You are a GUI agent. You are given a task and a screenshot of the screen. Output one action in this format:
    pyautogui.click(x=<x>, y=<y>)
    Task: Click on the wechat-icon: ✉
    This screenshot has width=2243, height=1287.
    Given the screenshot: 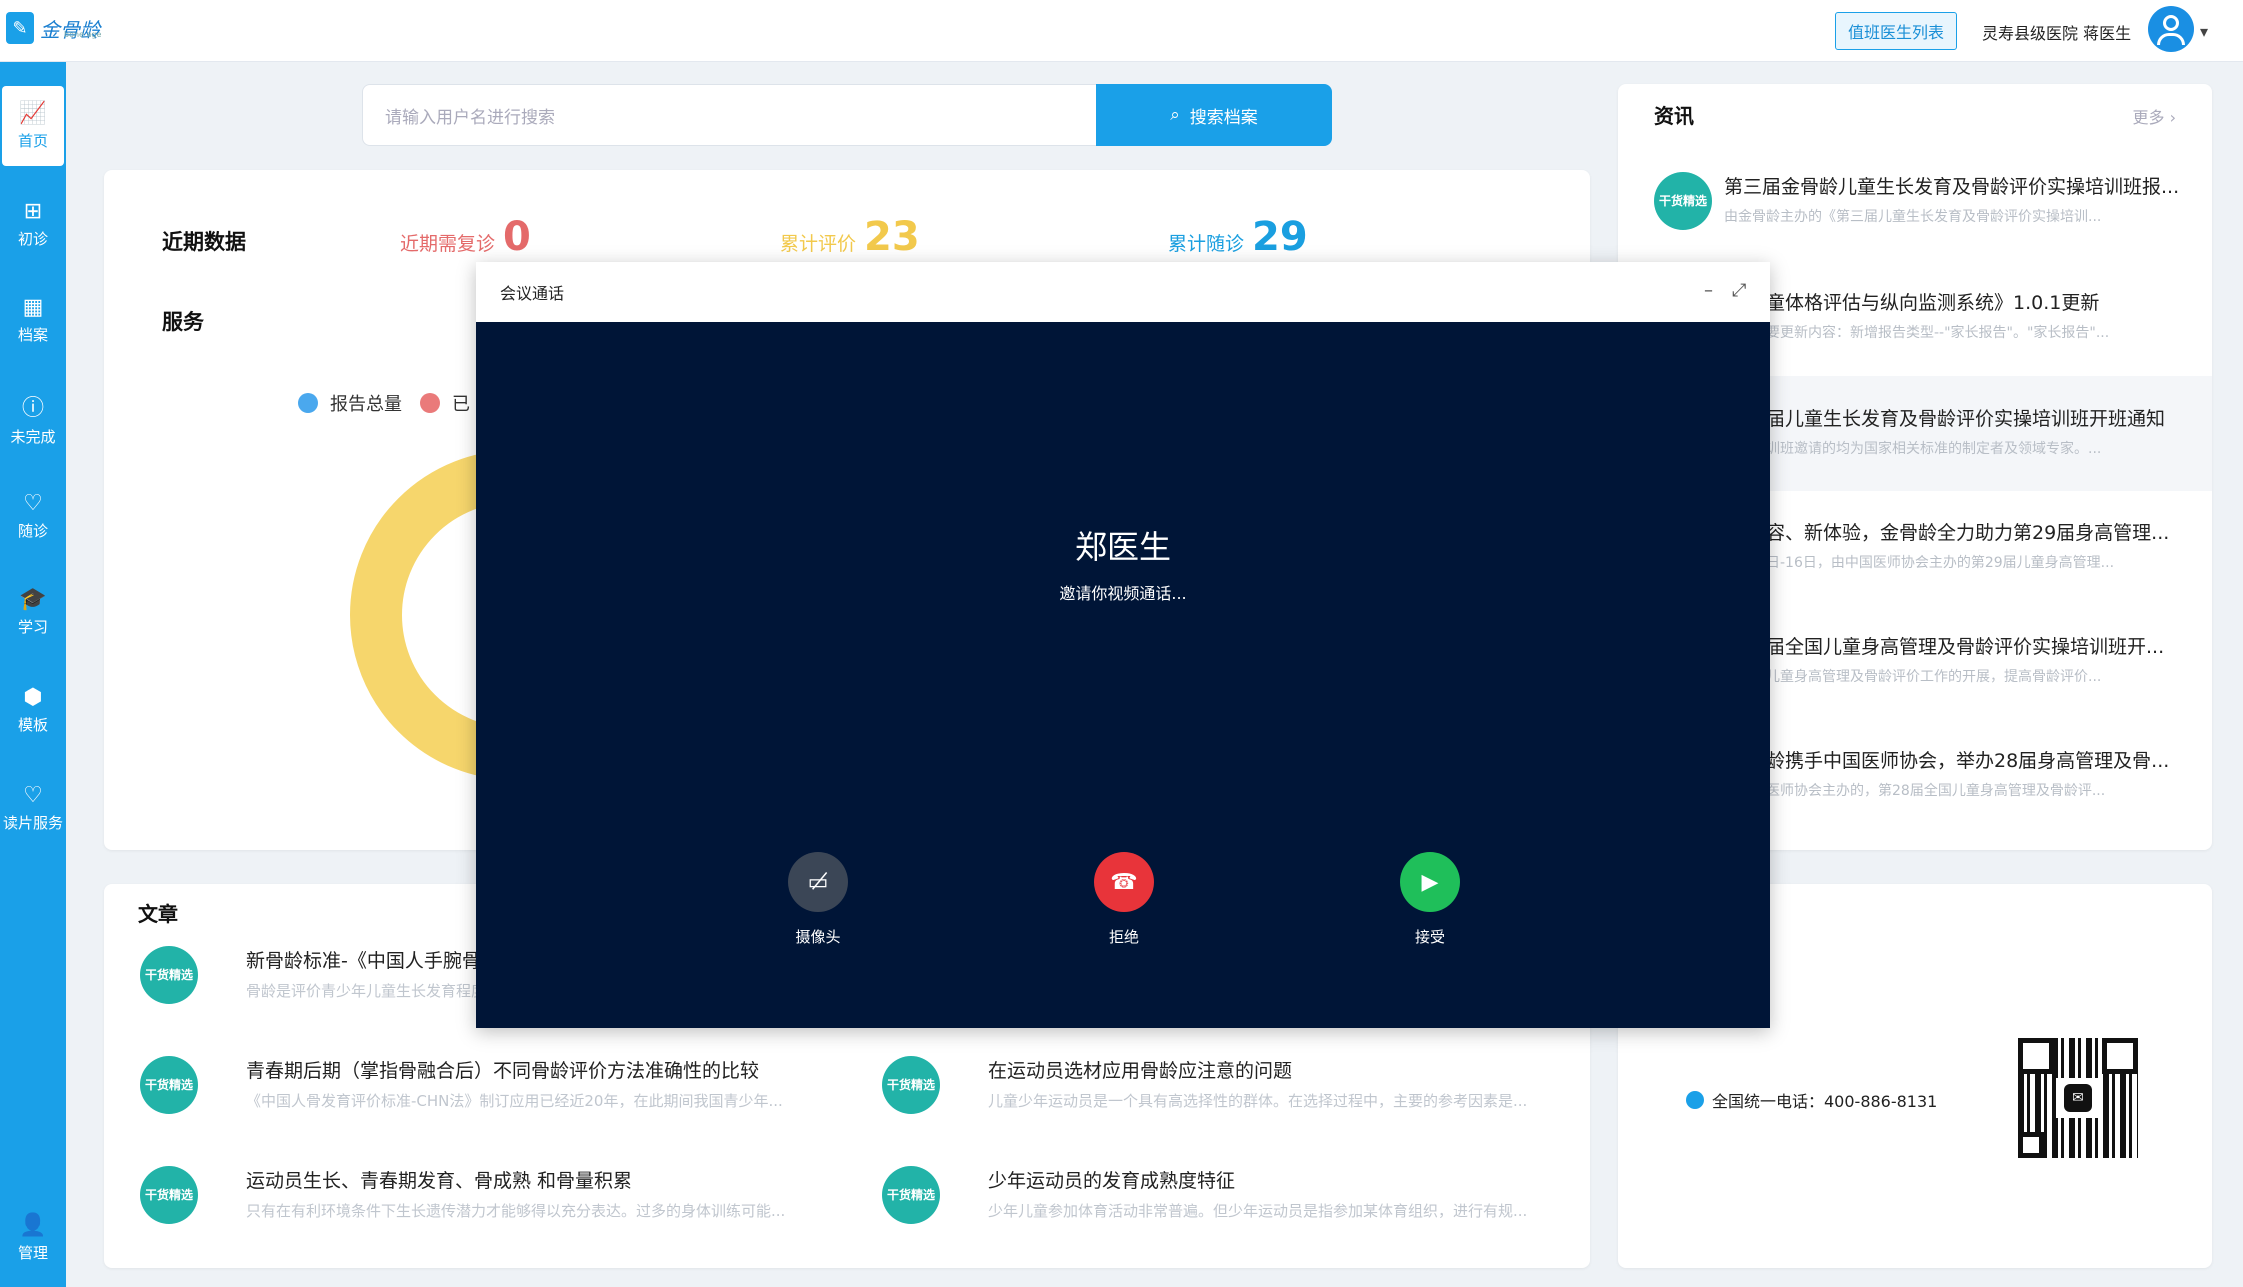 What is the action you would take?
    pyautogui.click(x=2078, y=1098)
    